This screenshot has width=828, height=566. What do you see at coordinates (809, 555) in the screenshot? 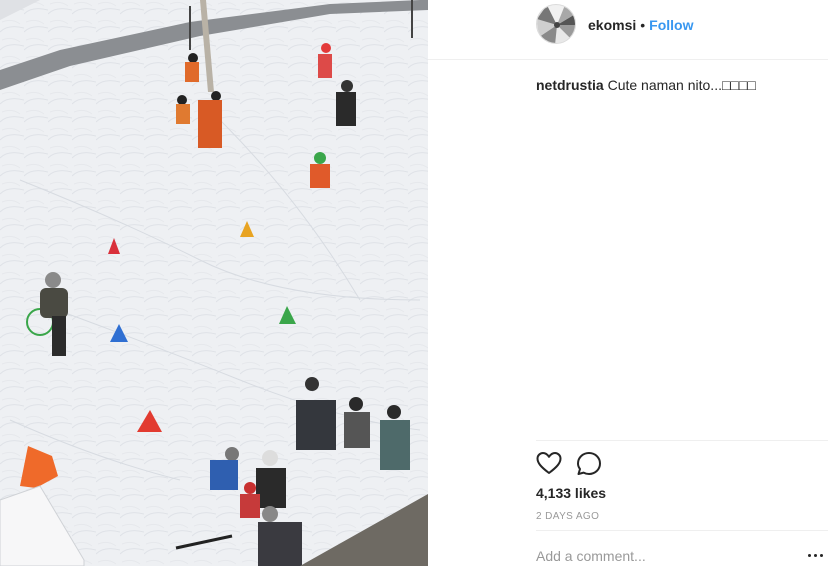
I see `more-options-icon` at bounding box center [809, 555].